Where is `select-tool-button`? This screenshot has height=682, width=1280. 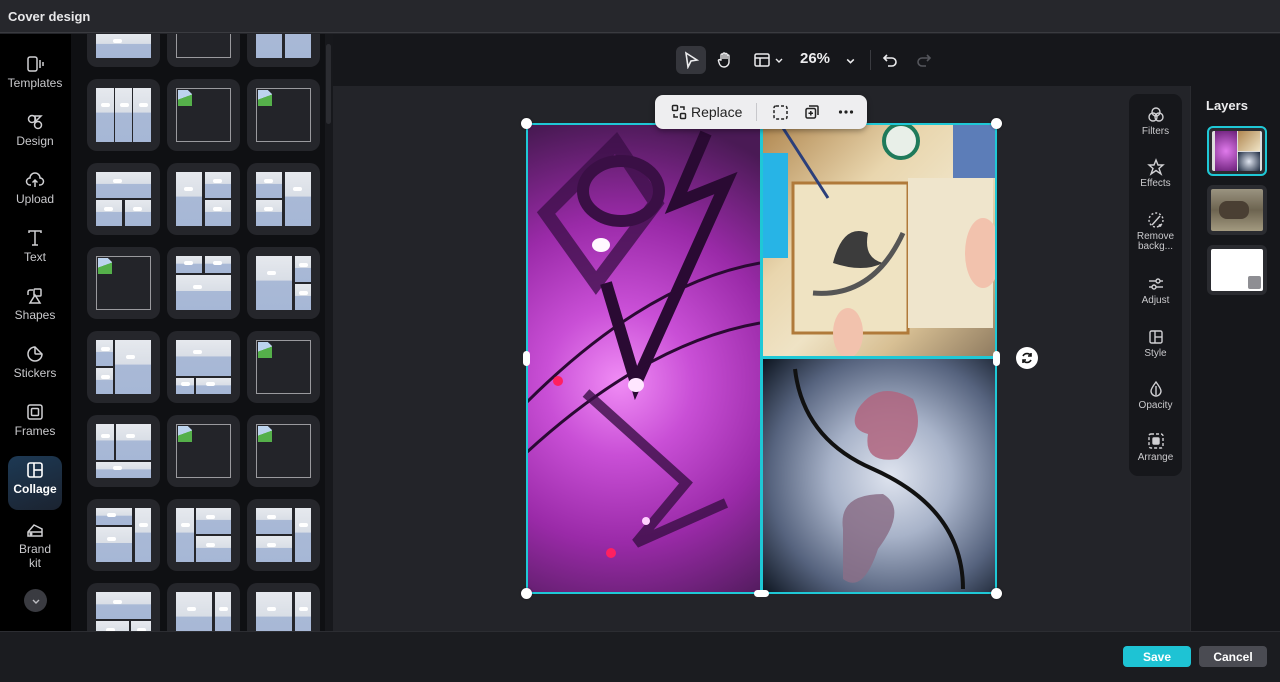 select-tool-button is located at coordinates (691, 60).